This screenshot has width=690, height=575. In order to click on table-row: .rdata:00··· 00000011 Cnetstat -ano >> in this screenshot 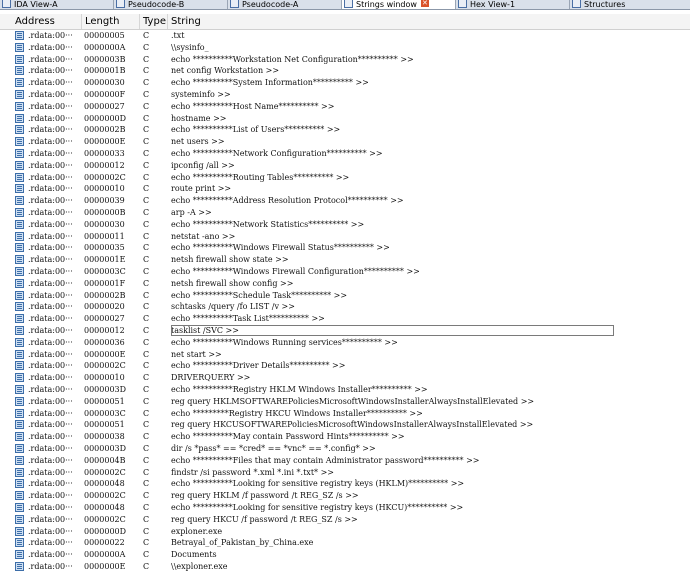, I will do `click(345, 237)`.